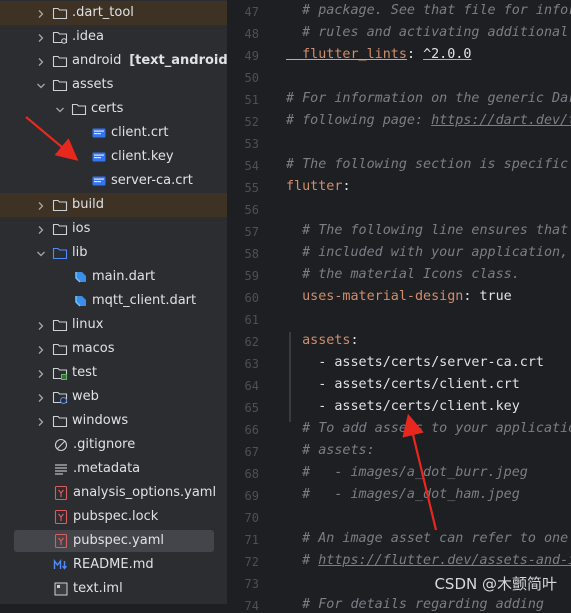 Image resolution: width=571 pixels, height=613 pixels. I want to click on code-line: # the material Icons class., so click(403, 274).